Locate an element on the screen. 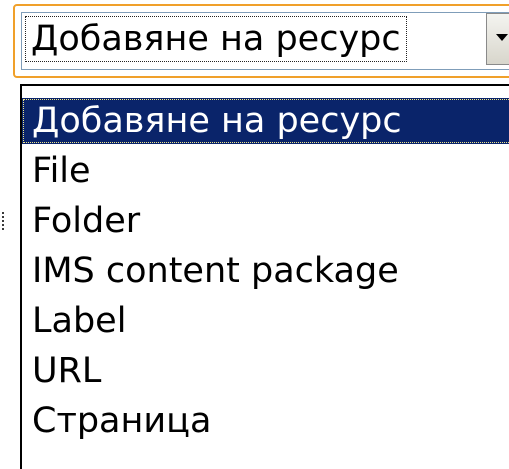  select-dropdown-button is located at coordinates (497, 39).